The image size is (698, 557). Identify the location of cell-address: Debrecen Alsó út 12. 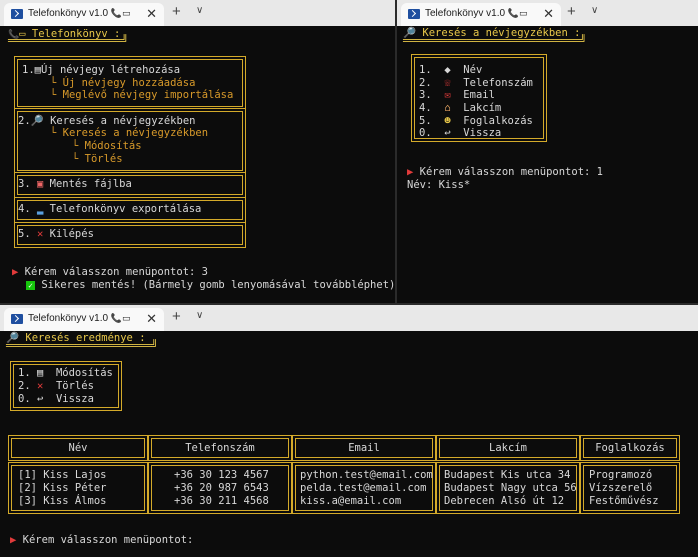
(504, 501).